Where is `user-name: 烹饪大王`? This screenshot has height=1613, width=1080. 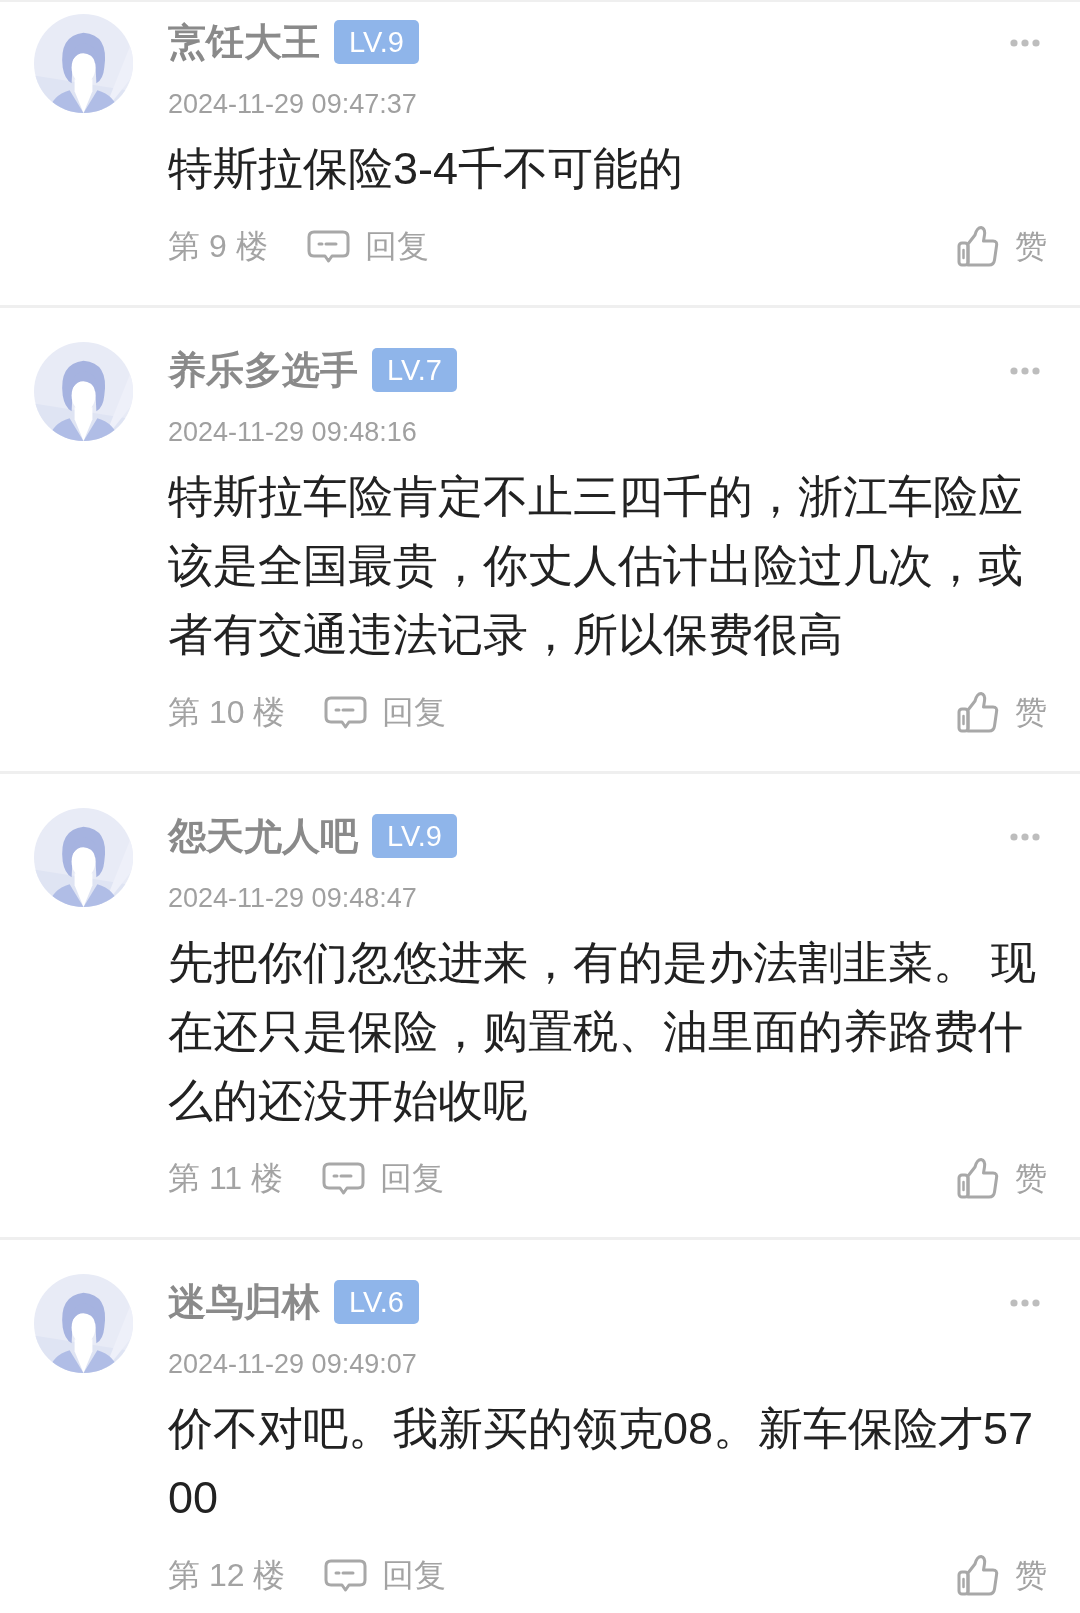
user-name: 烹饪大王 is located at coordinates (244, 42).